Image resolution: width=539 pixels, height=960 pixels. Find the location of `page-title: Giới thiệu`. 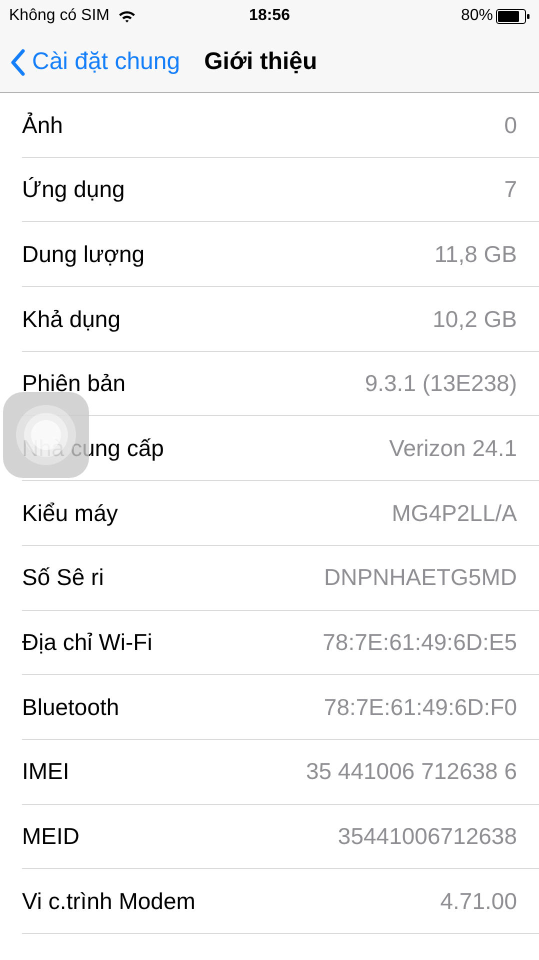

page-title: Giới thiệu is located at coordinates (261, 62).